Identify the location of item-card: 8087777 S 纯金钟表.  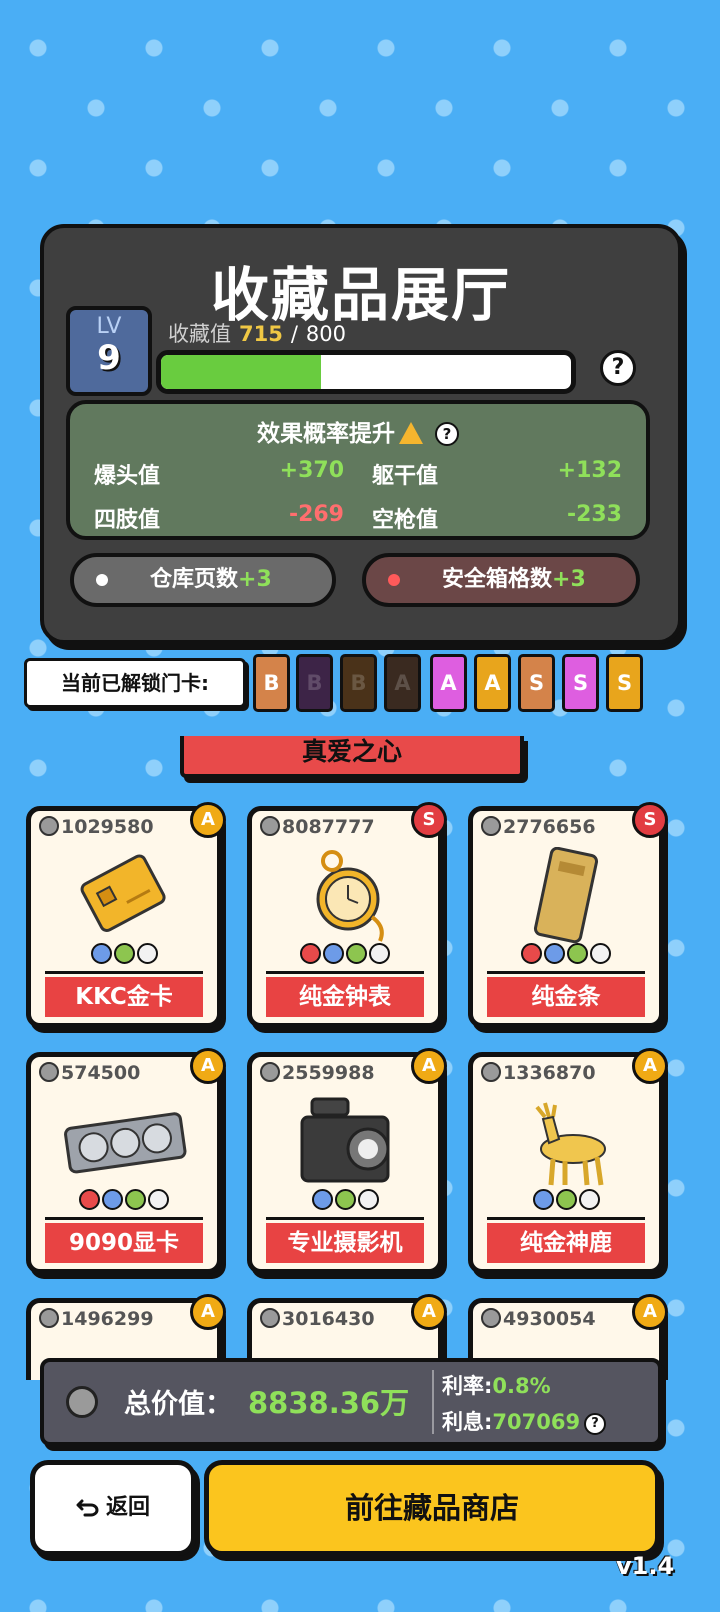
(347, 915).